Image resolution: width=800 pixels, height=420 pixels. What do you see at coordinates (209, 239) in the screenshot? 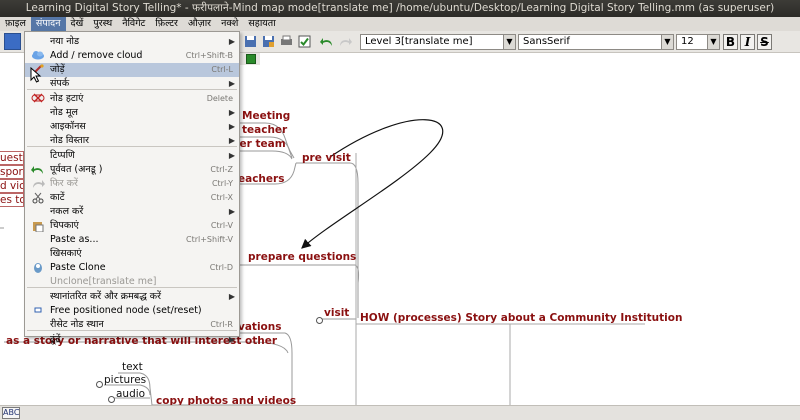
I see `menu-item-shortcut: Ctrl+Shift-V` at bounding box center [209, 239].